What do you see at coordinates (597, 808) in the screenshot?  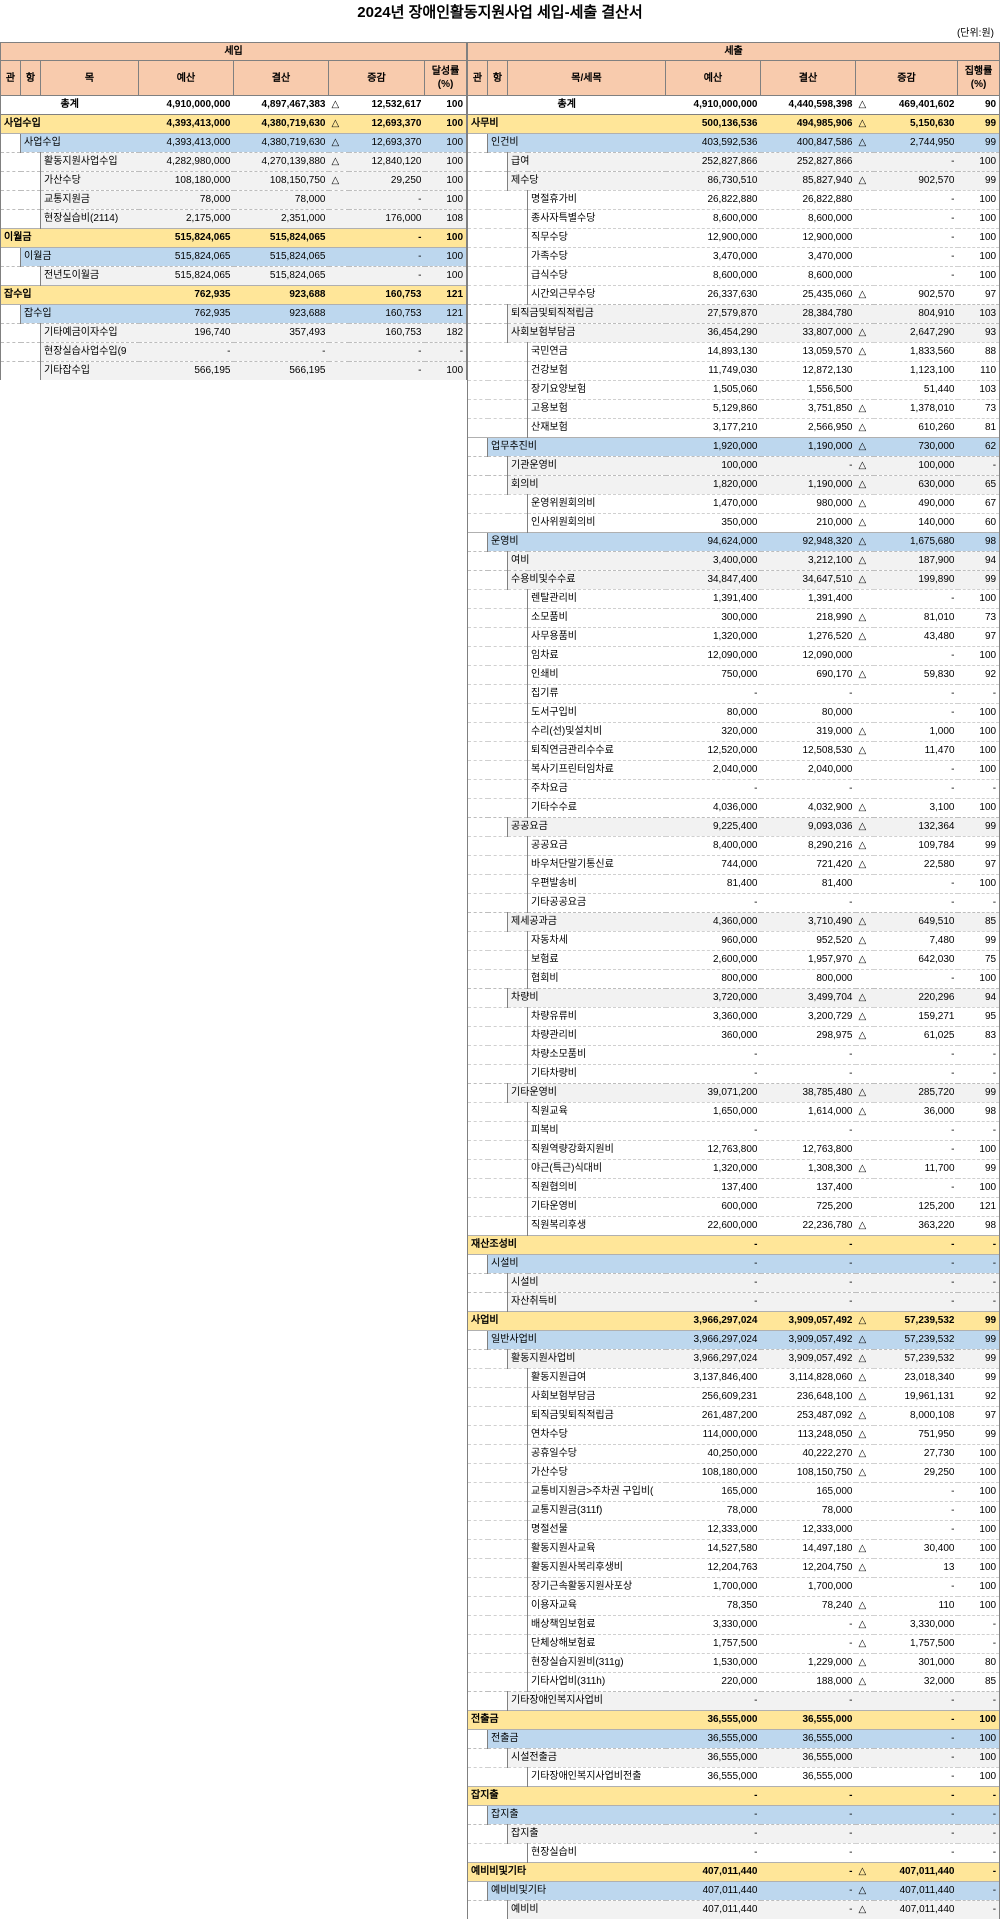 I see `row-label: 기타수수료` at bounding box center [597, 808].